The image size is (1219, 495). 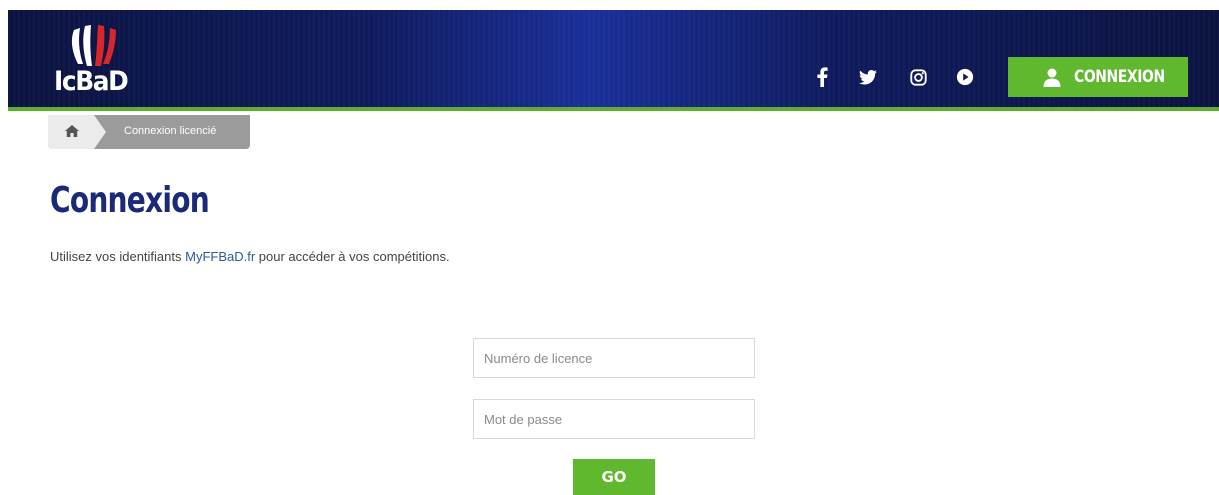 I want to click on shuttlecock-feathers-icon, so click(x=93, y=45).